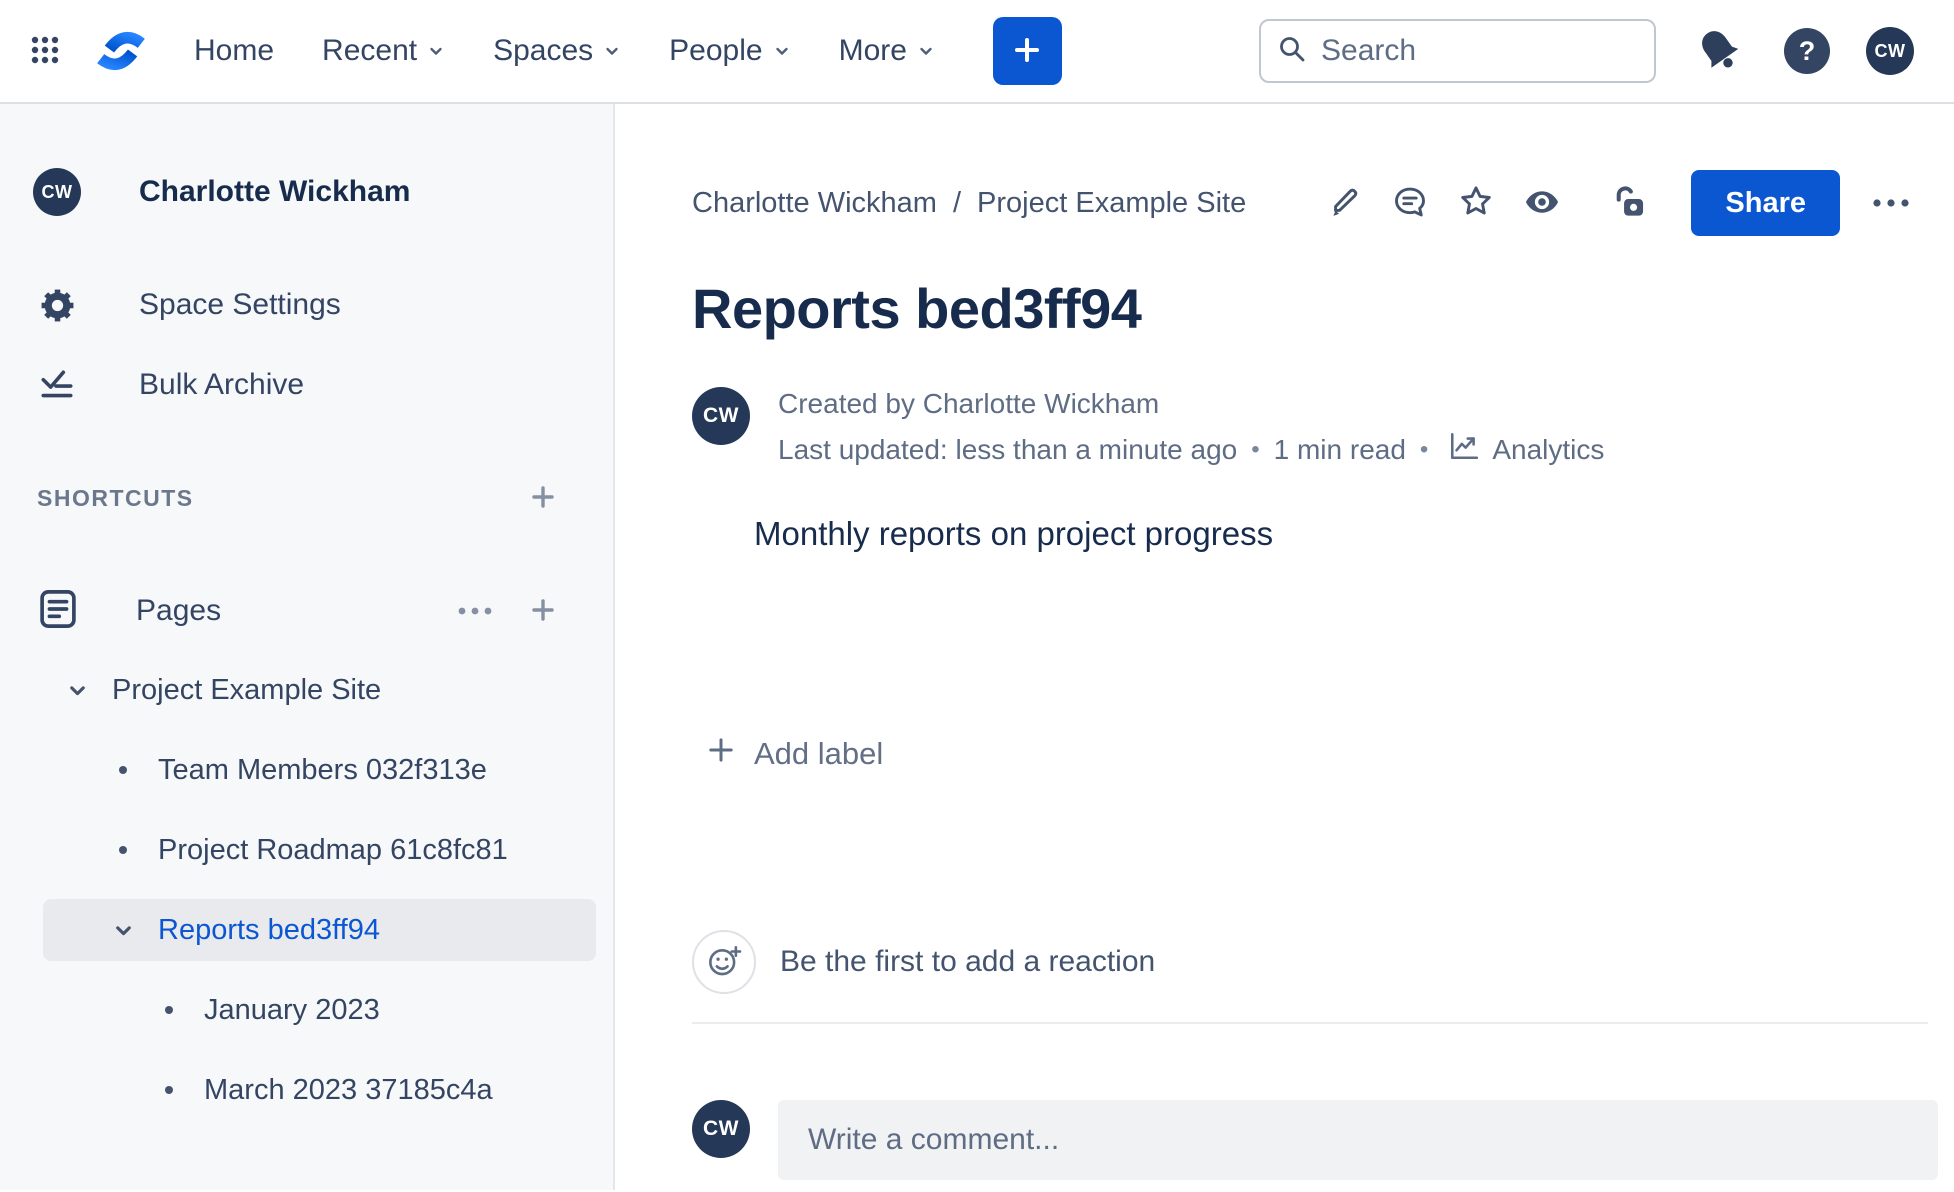  I want to click on inline-comment-button, so click(1410, 203).